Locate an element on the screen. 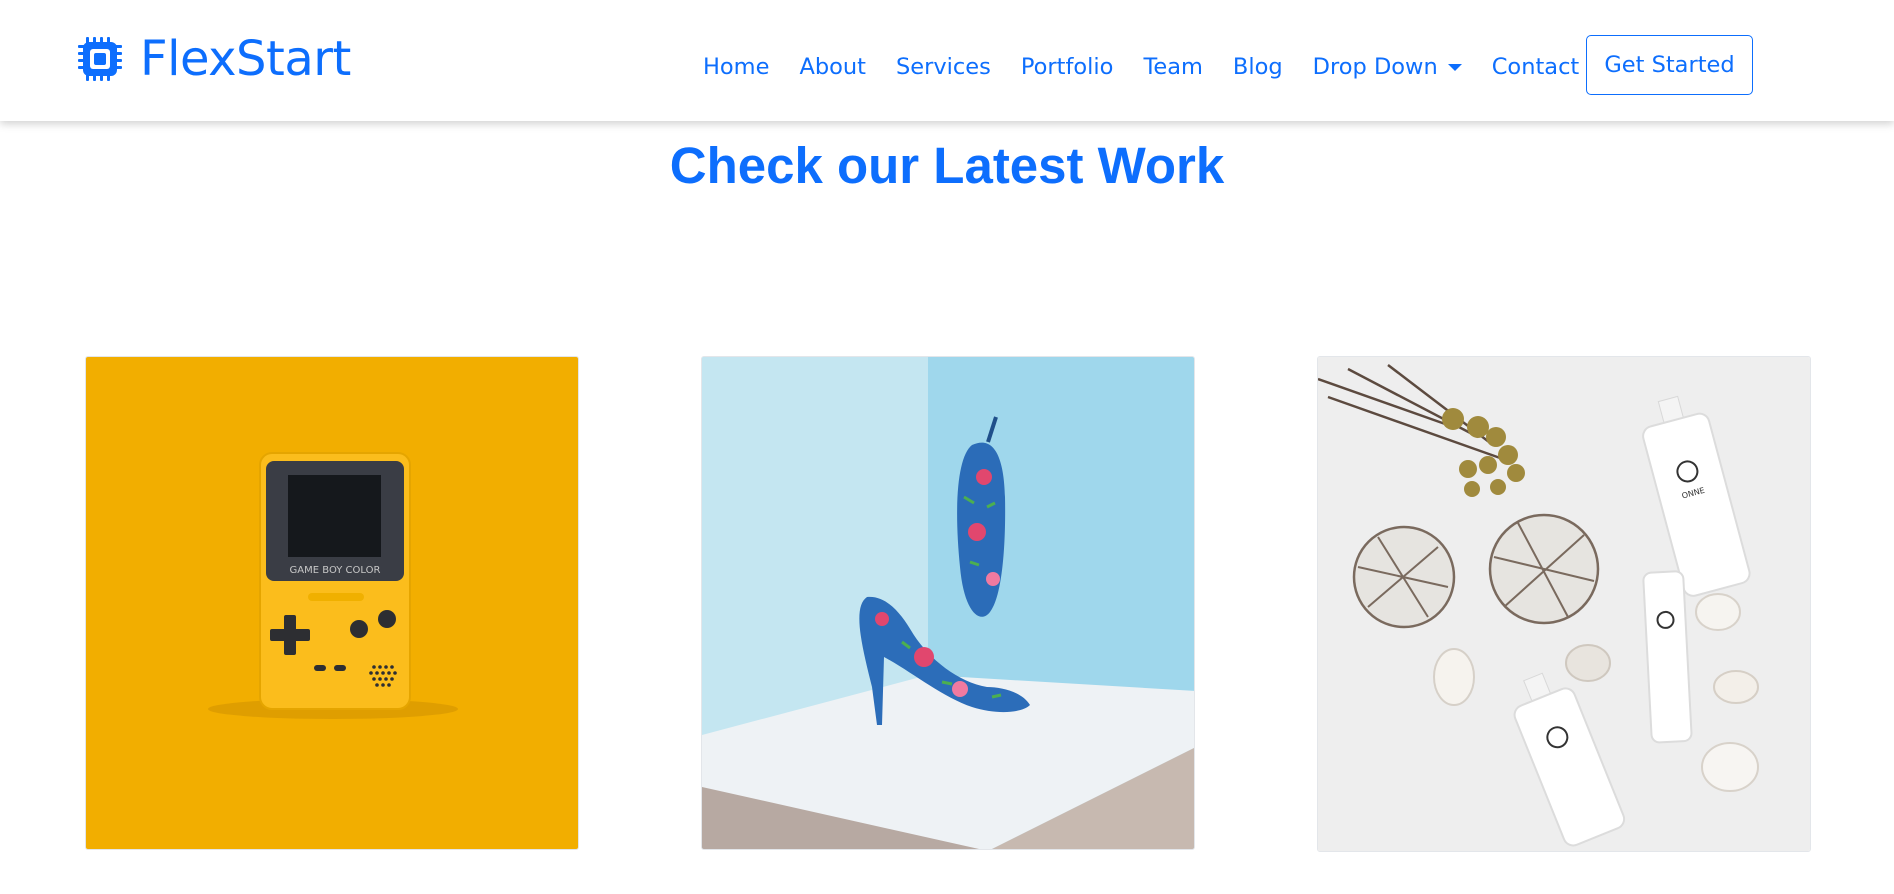 The image size is (1894, 894). skincare-image: ONNE is located at coordinates (1564, 604).